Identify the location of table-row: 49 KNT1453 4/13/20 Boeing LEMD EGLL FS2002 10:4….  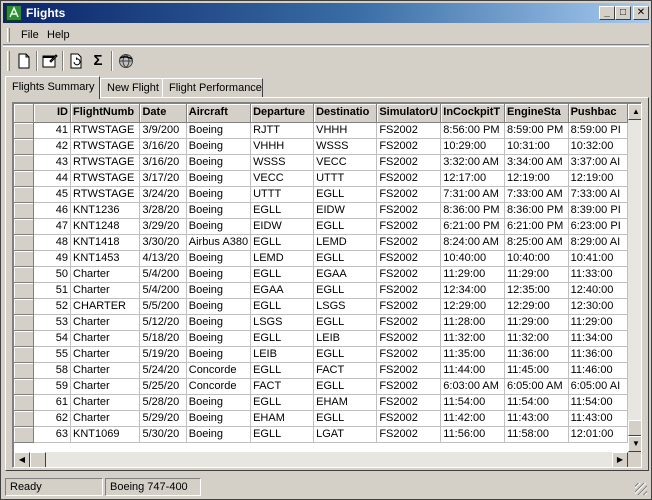
(321, 258).